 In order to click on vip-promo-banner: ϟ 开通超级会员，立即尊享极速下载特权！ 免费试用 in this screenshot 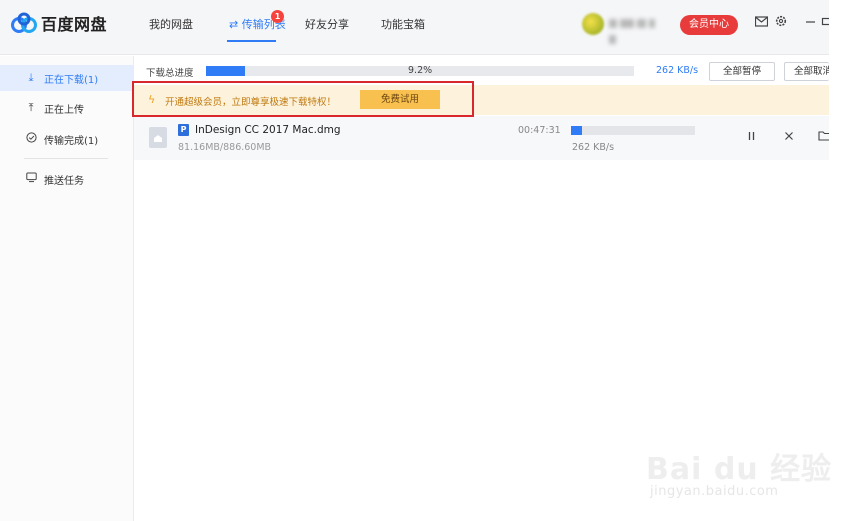, I will do `click(481, 100)`.